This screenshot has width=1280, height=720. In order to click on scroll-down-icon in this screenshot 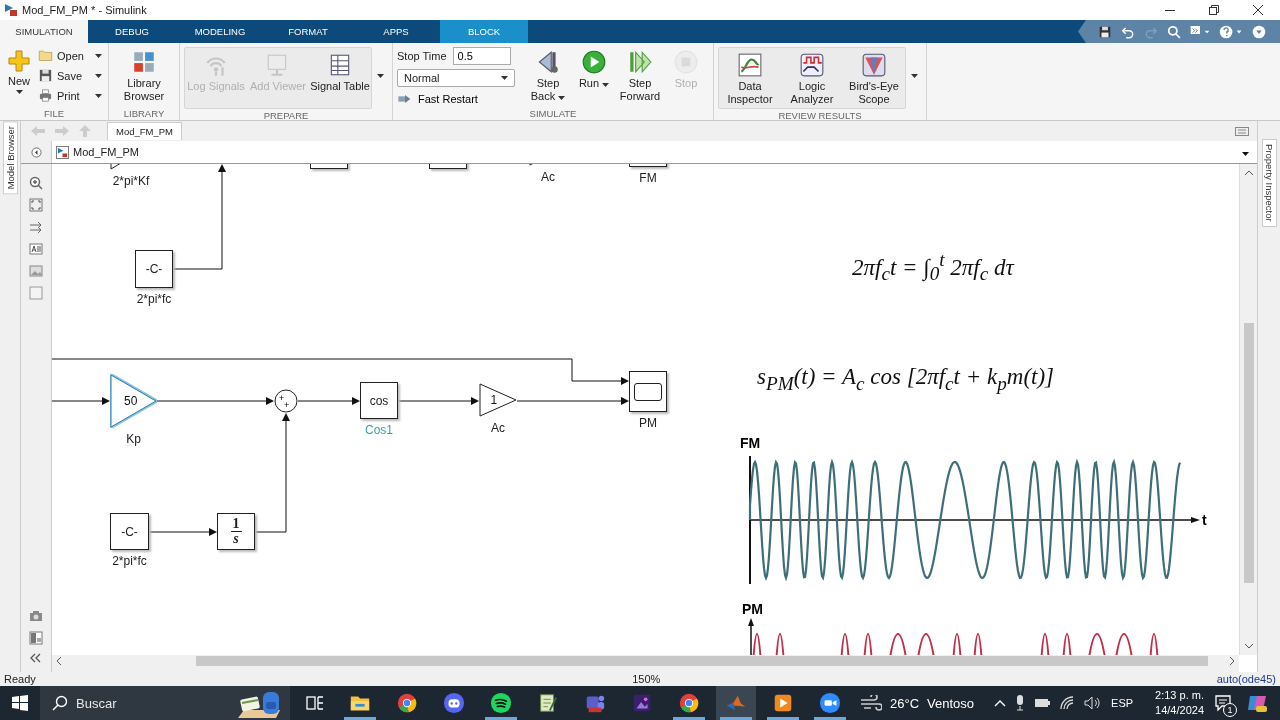, I will do `click(1248, 647)`.